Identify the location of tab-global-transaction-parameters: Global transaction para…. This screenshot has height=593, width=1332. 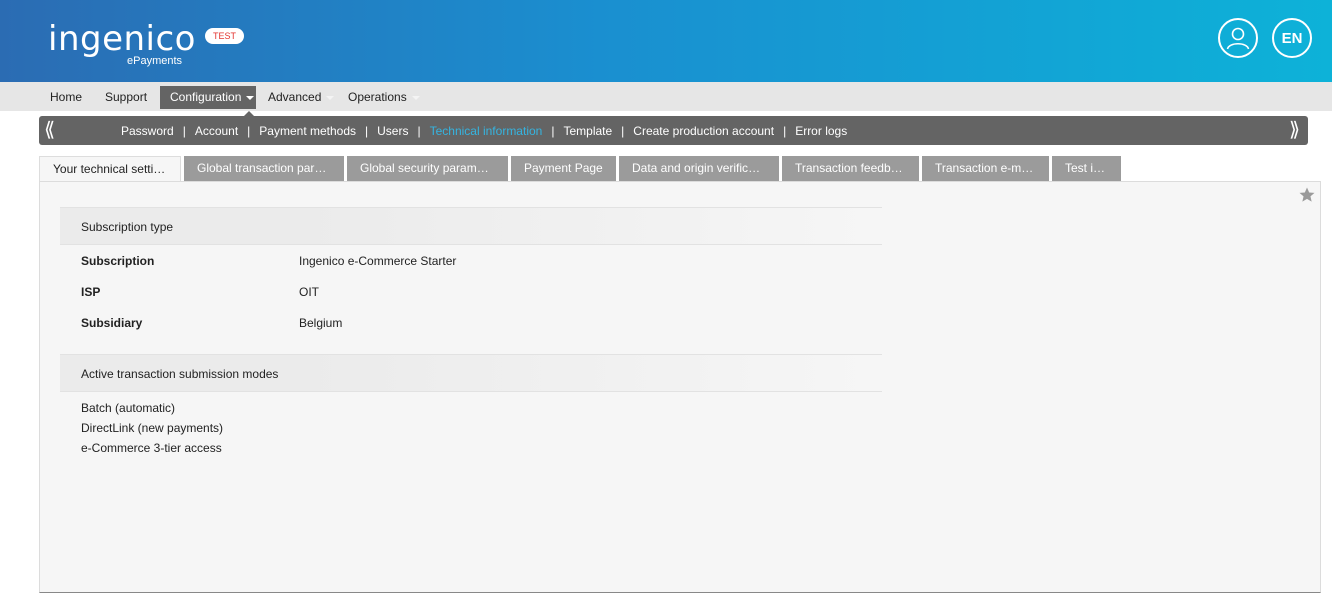
(264, 168).